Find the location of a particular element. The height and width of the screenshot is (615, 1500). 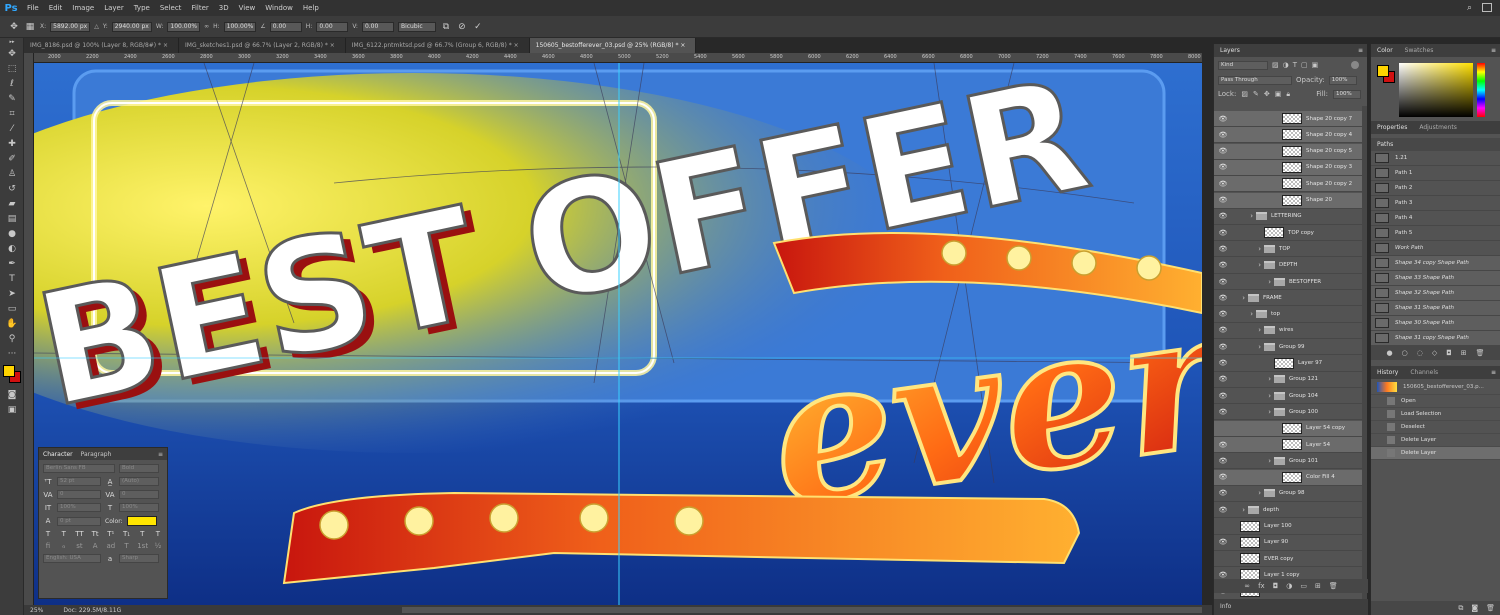

tab-info: Info is located at coordinates (1225, 606).